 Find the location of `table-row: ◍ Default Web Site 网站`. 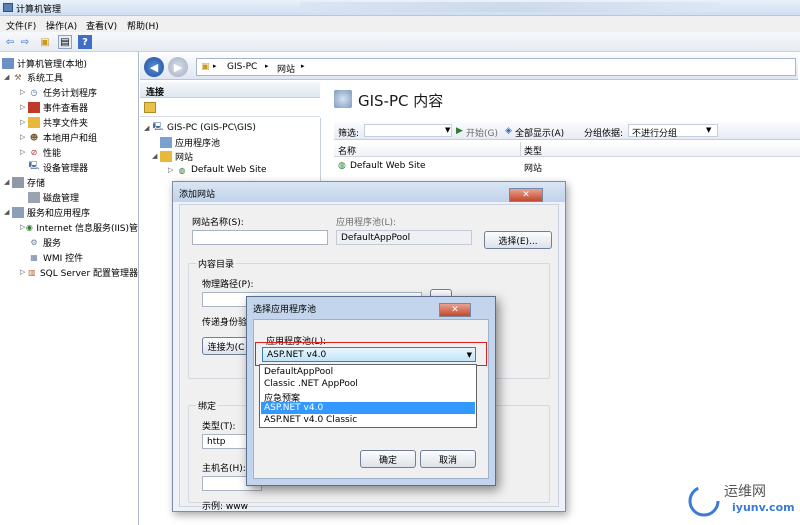

table-row: ◍ Default Web Site 网站 is located at coordinates (567, 166).